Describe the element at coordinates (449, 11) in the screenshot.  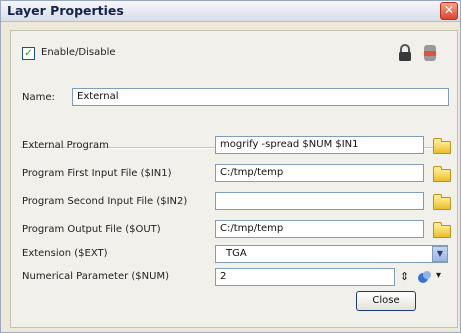
I see `close-window-button: ✕` at that location.